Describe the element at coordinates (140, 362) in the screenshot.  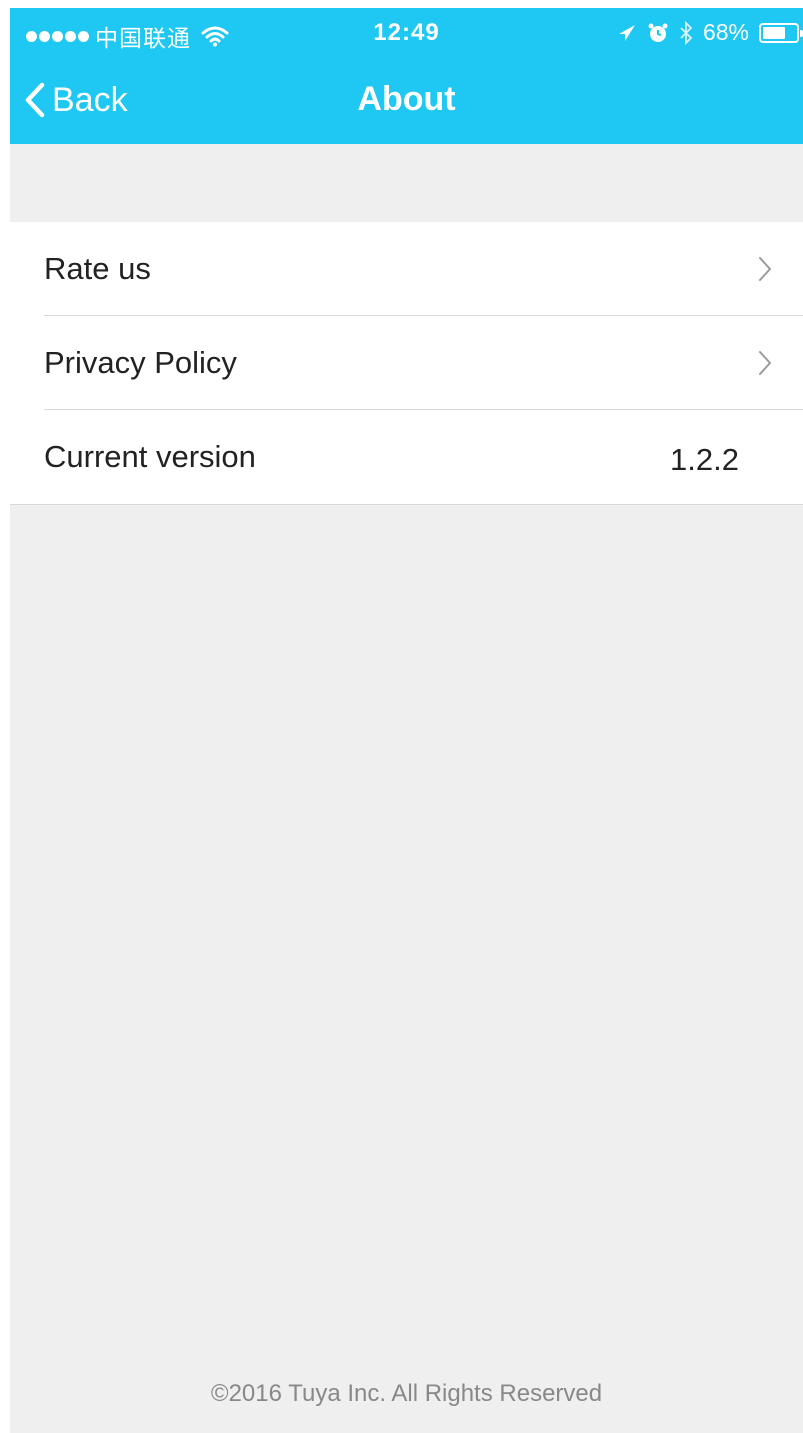
I see `privacy-policy-label: Privacy Policy` at that location.